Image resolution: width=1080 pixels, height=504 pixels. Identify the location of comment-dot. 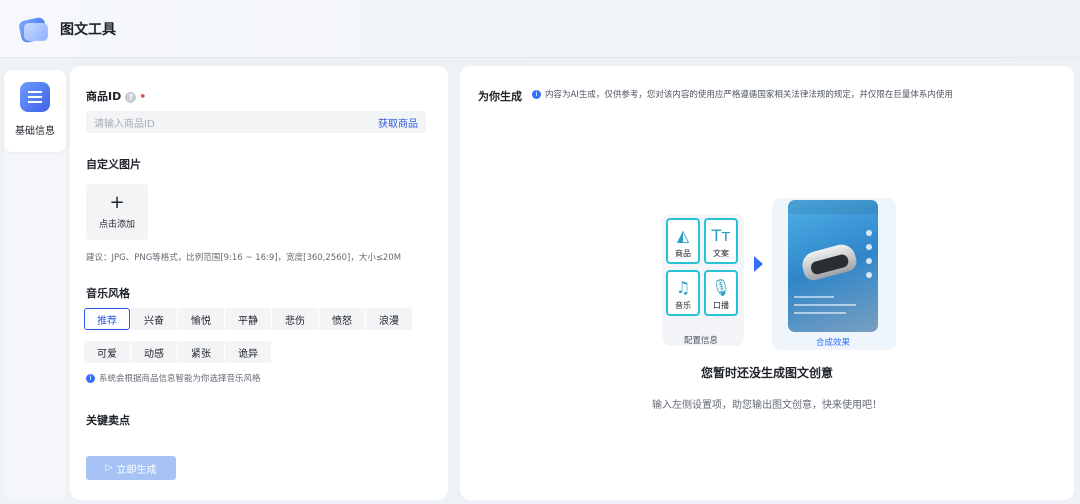
(869, 261).